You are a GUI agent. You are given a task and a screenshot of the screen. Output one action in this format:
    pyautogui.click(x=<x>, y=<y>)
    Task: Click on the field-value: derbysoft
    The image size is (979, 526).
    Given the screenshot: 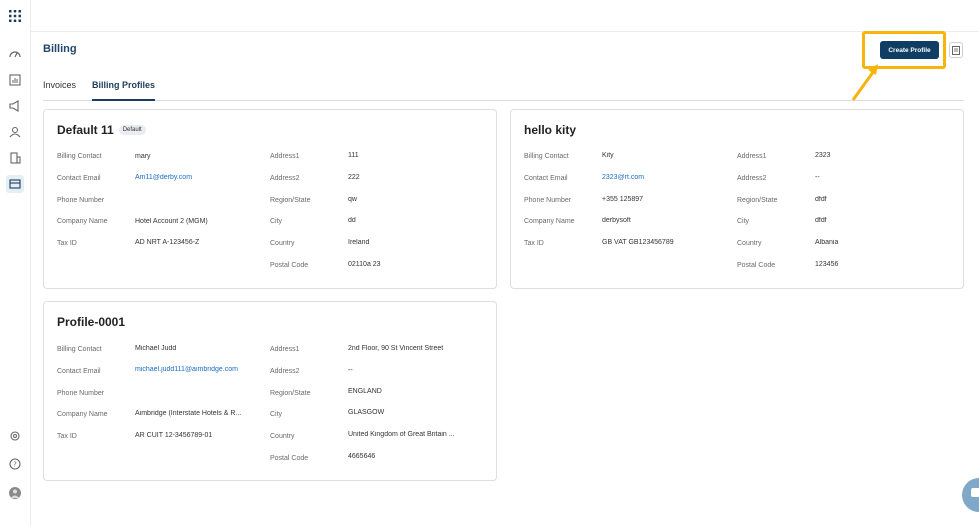 What is the action you would take?
    pyautogui.click(x=616, y=220)
    